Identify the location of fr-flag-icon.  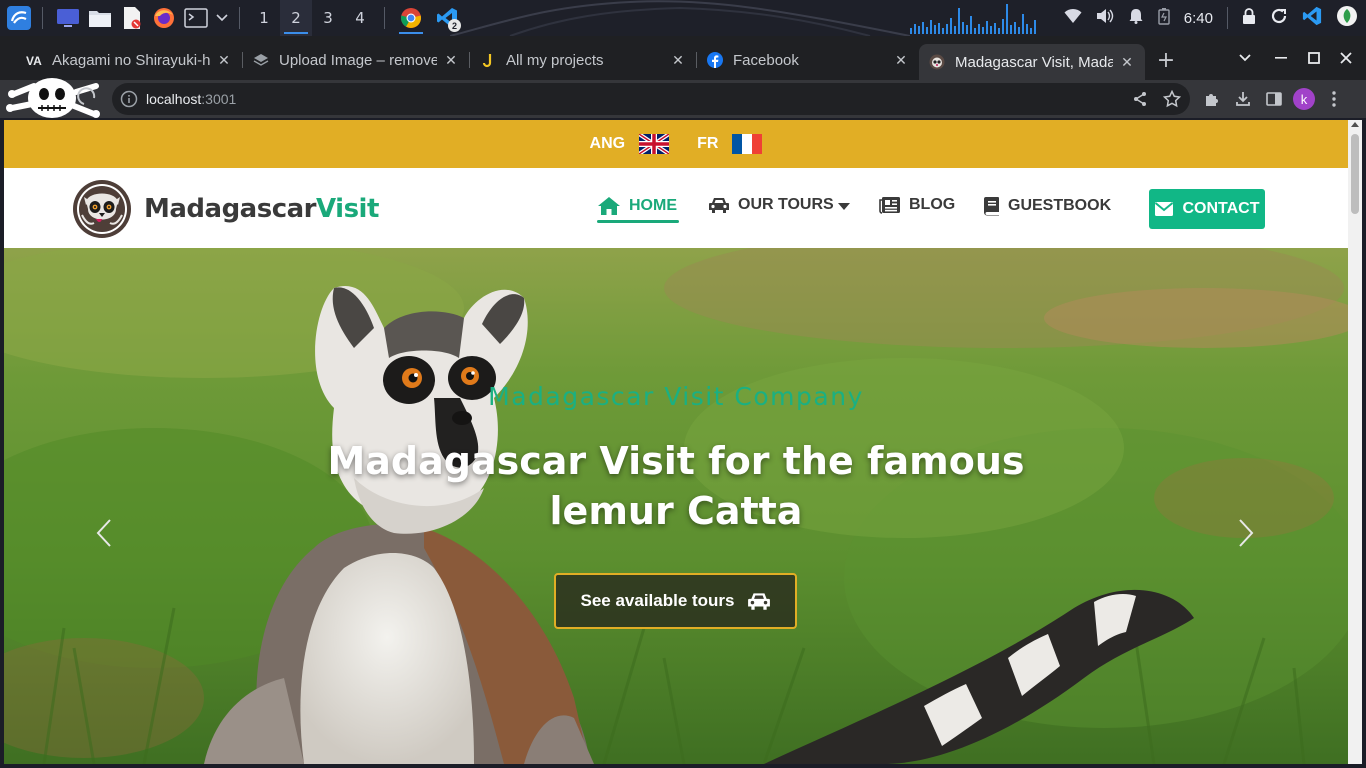
(747, 144).